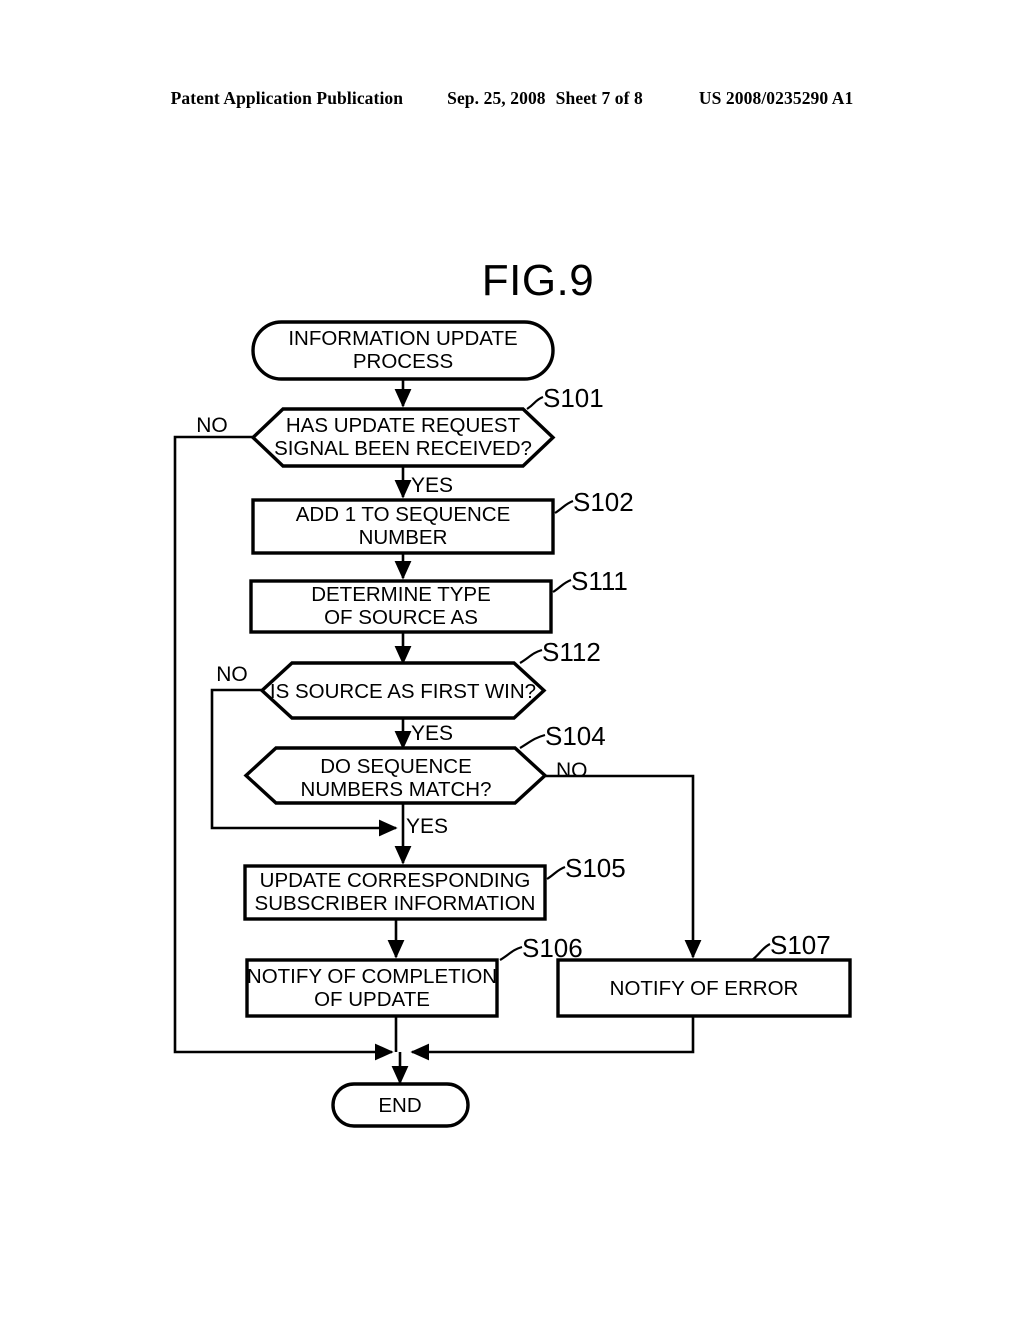  What do you see at coordinates (395, 903) in the screenshot?
I see `s105-label-line2: SUBSCRIBER INFORMATION` at bounding box center [395, 903].